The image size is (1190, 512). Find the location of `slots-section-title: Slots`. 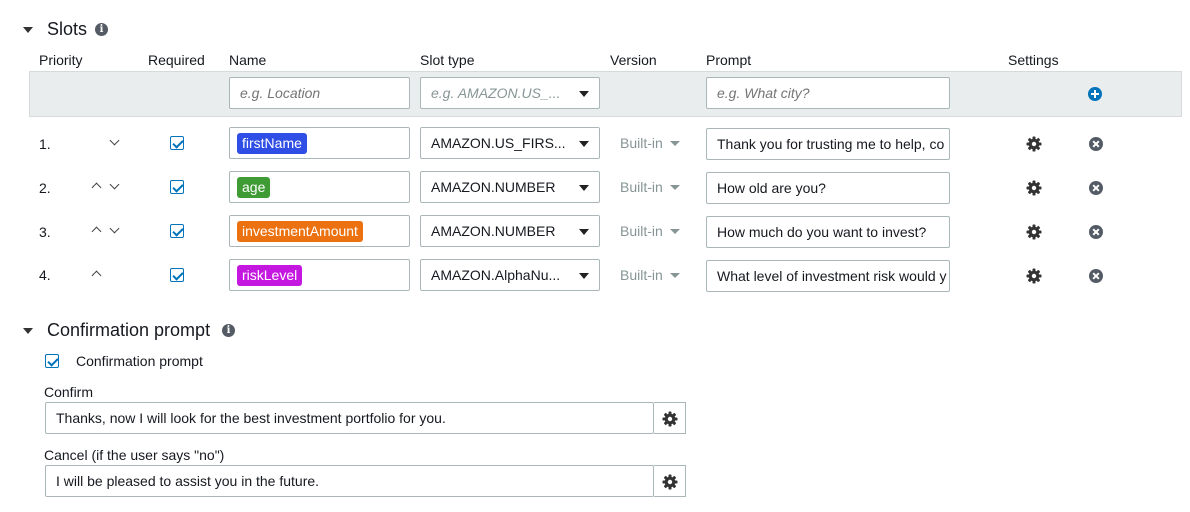

slots-section-title: Slots is located at coordinates (67, 29).